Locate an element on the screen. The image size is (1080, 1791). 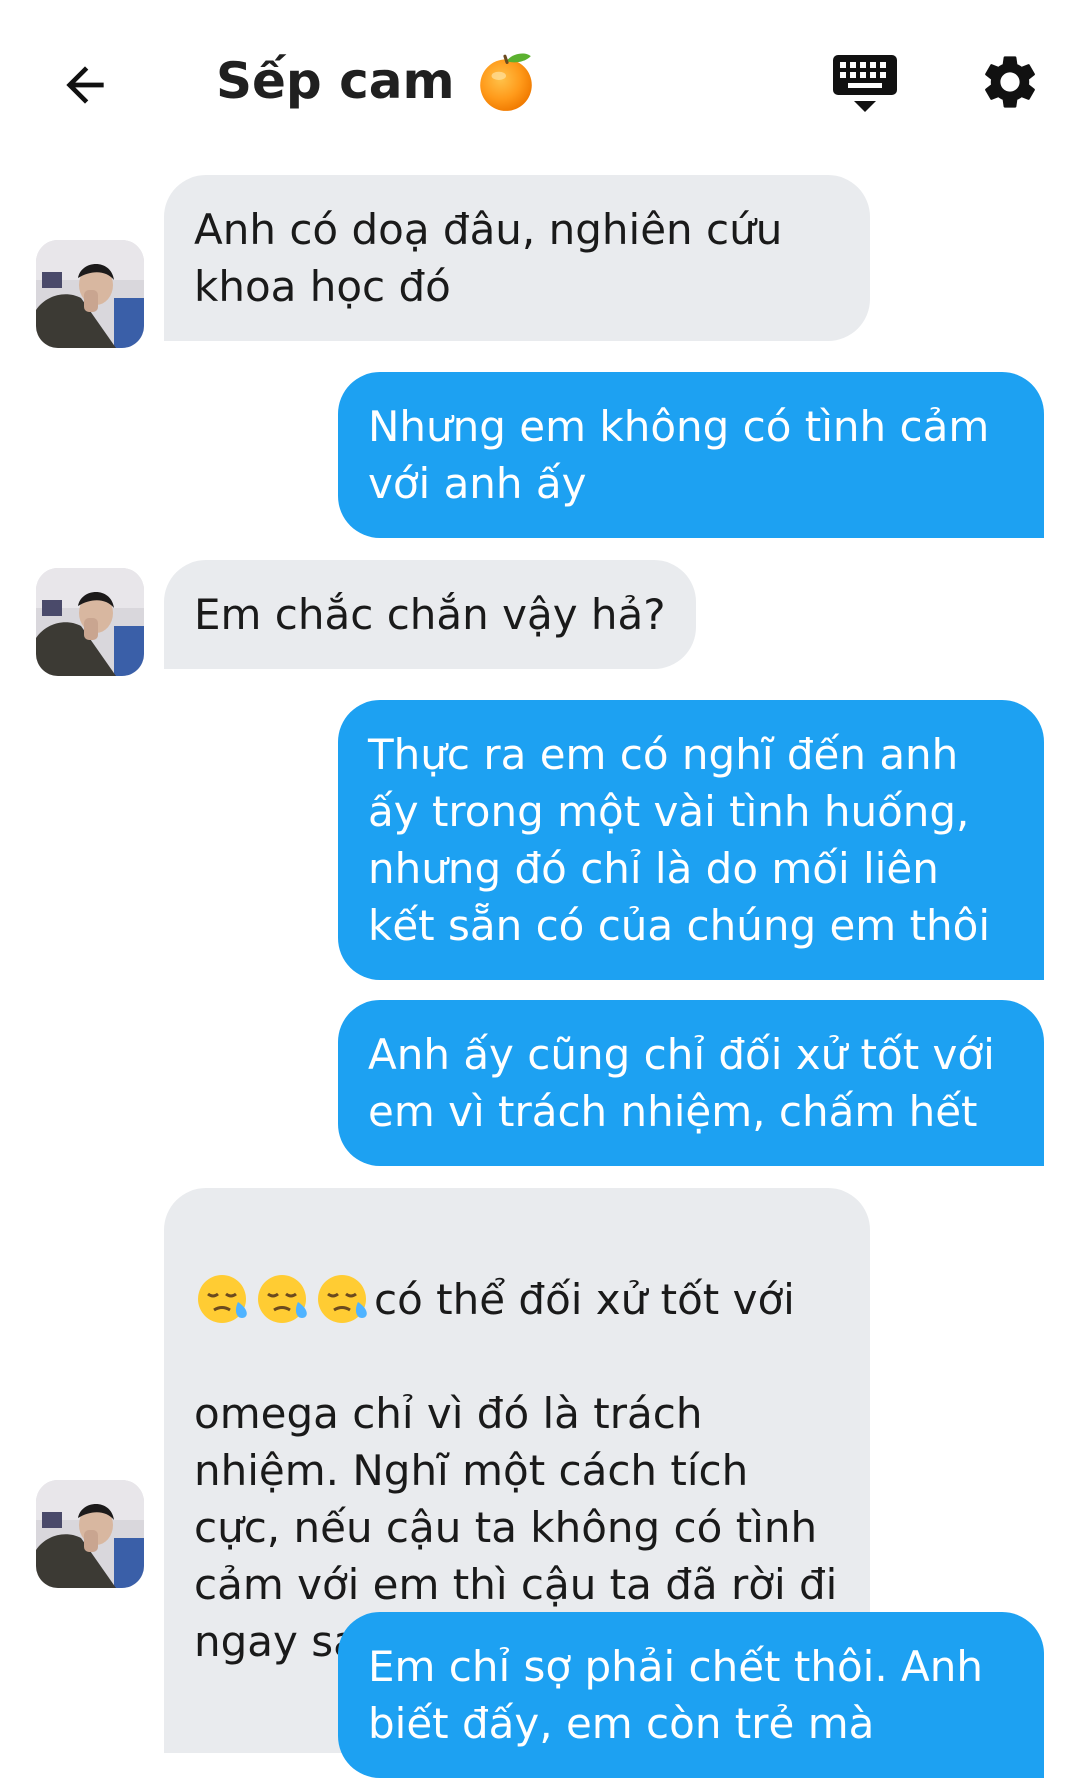
contact-name: Sếp cam is located at coordinates (335, 81).